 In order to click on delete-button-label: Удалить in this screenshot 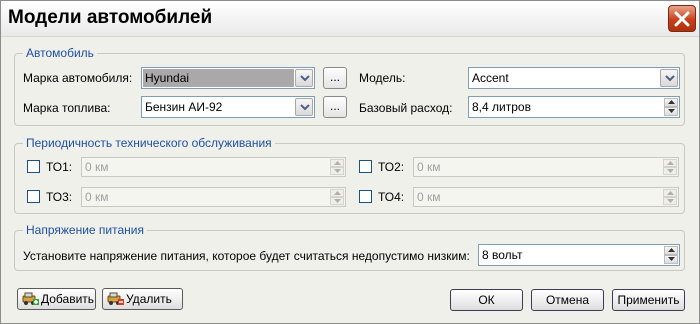, I will do `click(149, 299)`.